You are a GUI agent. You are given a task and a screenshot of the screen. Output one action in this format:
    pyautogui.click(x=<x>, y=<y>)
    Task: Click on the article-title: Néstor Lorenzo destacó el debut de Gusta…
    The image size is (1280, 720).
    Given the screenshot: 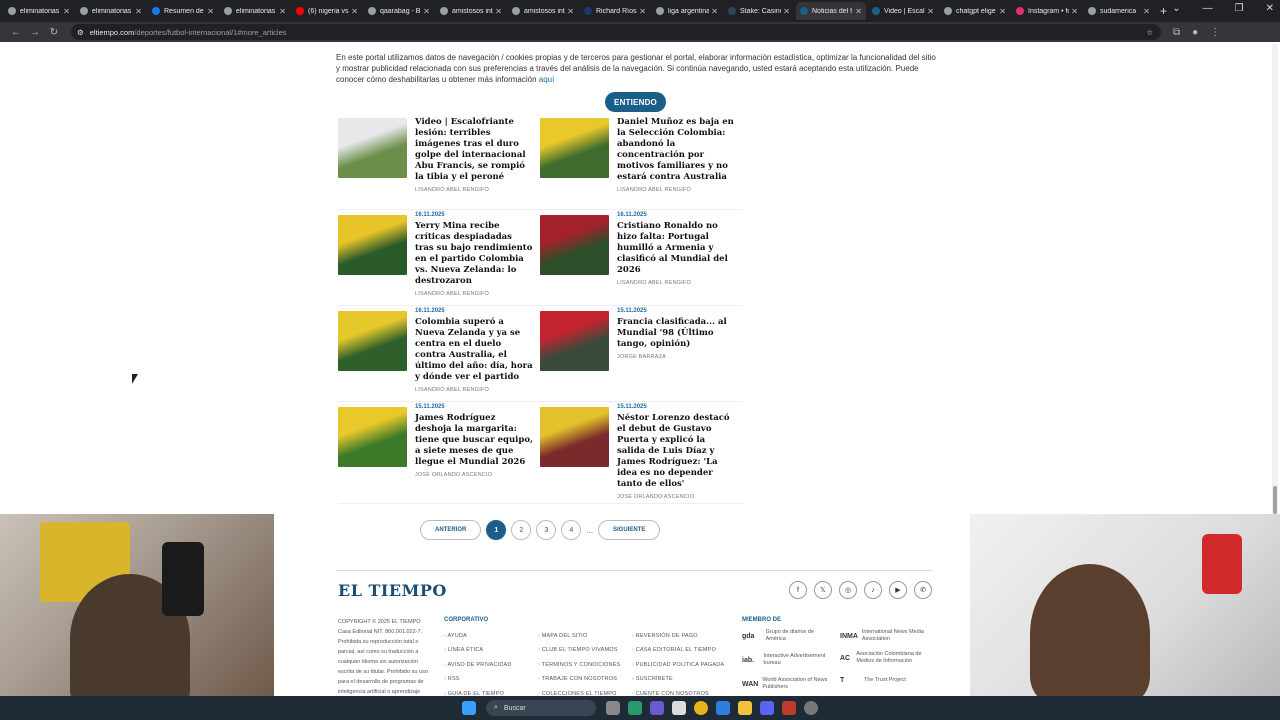 What is the action you would take?
    pyautogui.click(x=676, y=451)
    